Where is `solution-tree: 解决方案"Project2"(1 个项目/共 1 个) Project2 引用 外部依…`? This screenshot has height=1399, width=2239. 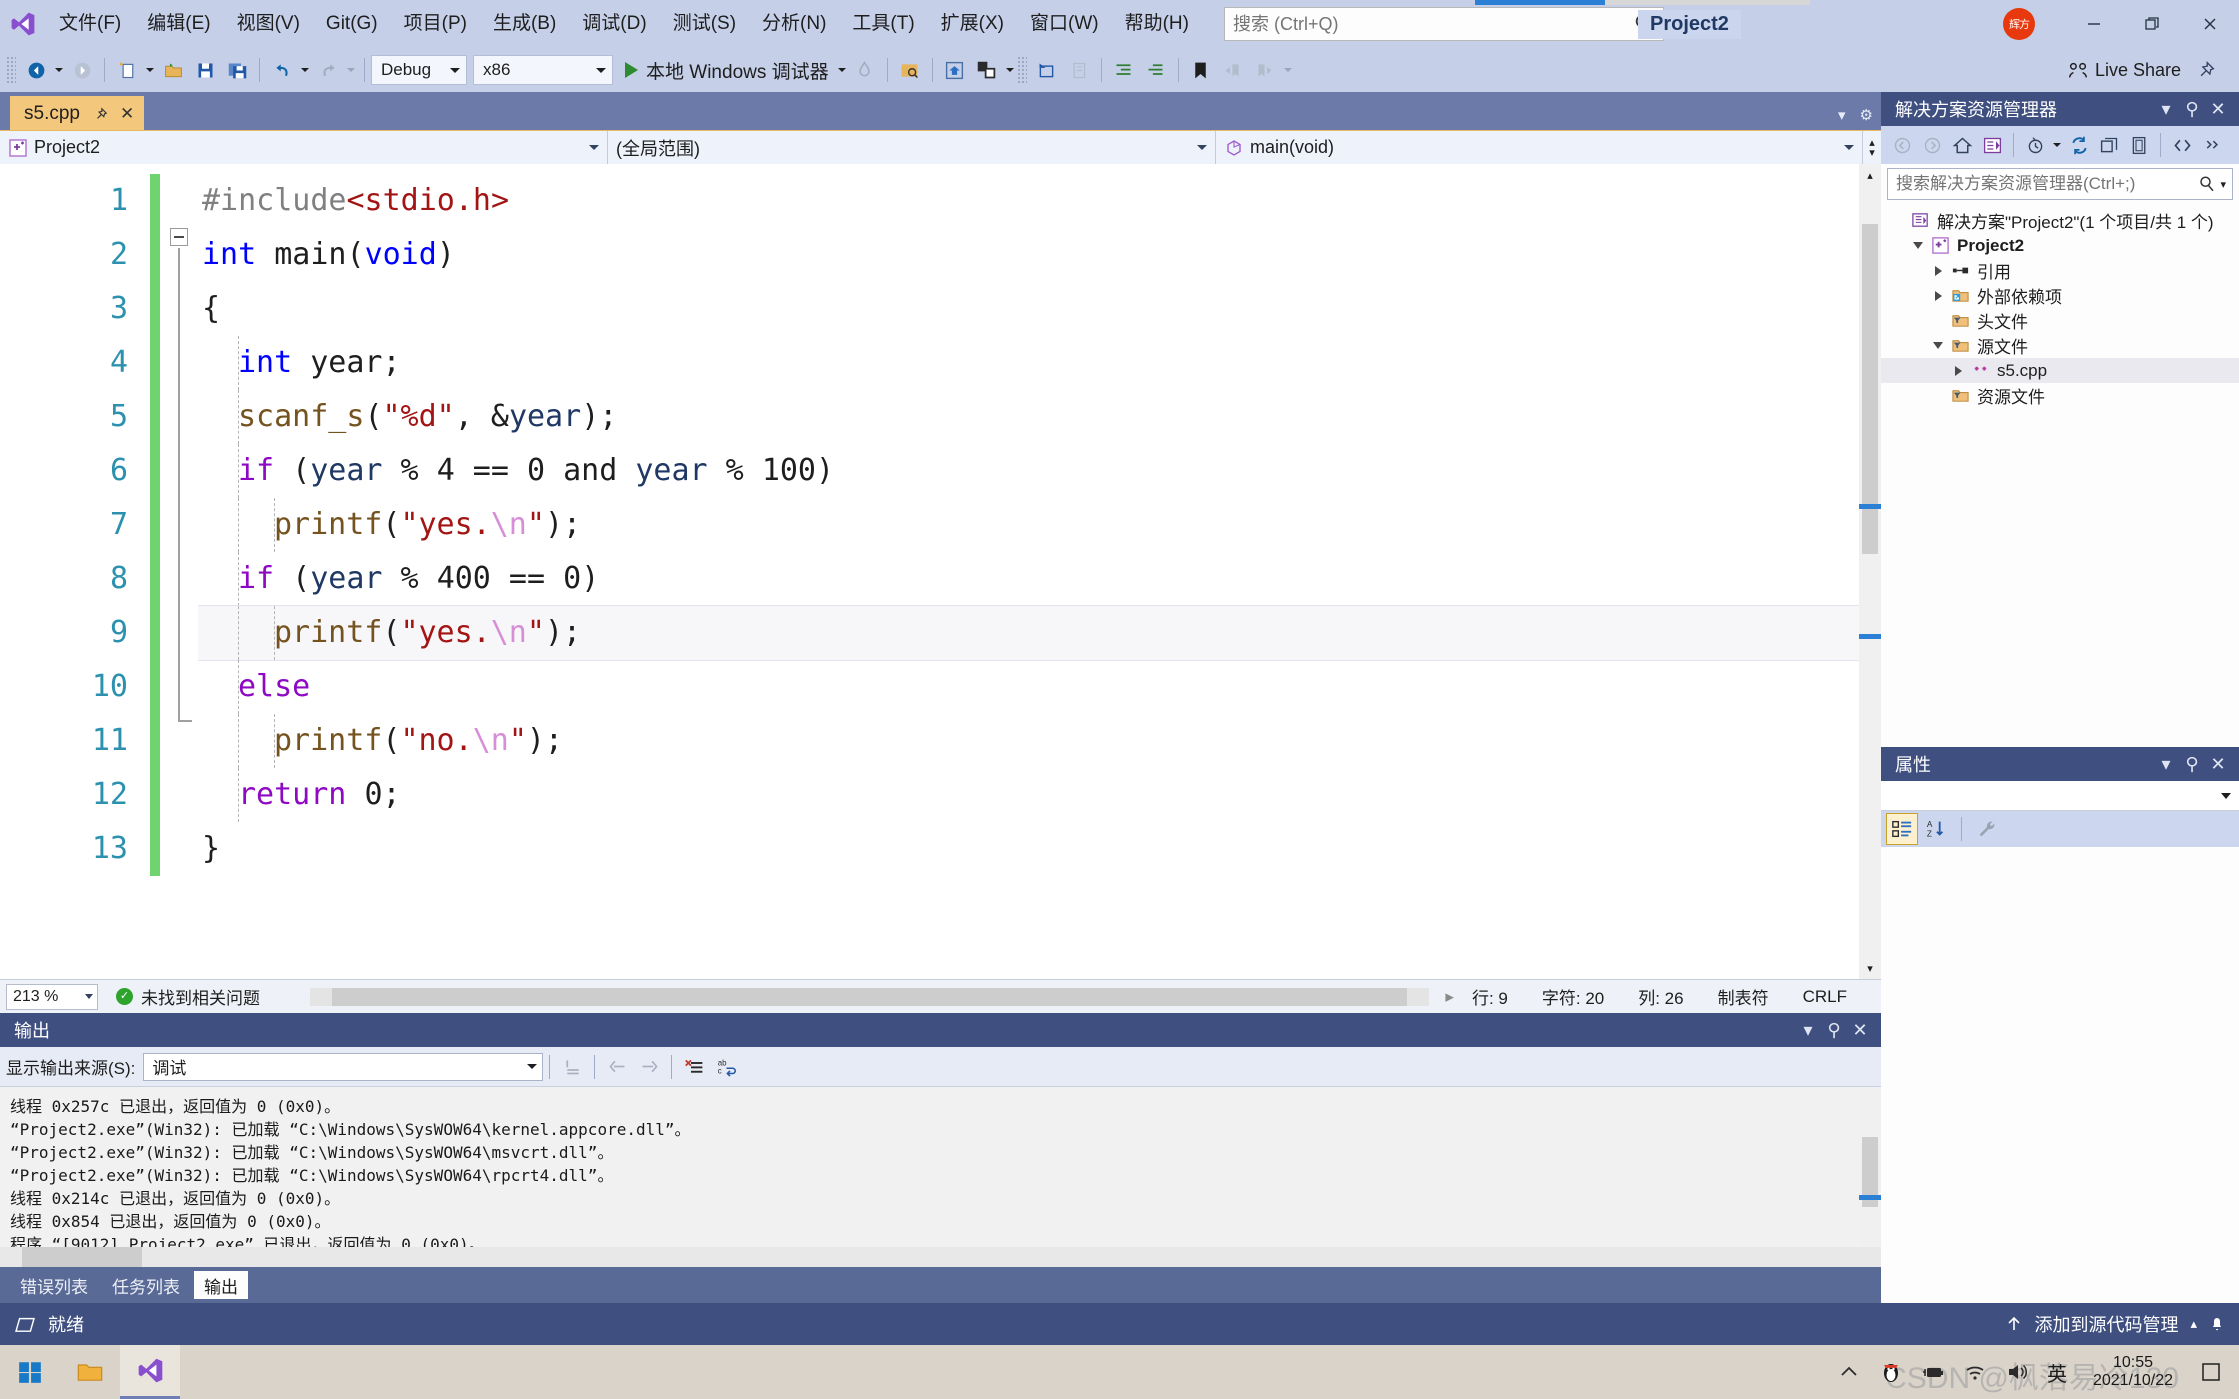
solution-tree: 解决方案"Project2"(1 个项目/共 1 个) Project2 引用 外部依… is located at coordinates (2060, 475).